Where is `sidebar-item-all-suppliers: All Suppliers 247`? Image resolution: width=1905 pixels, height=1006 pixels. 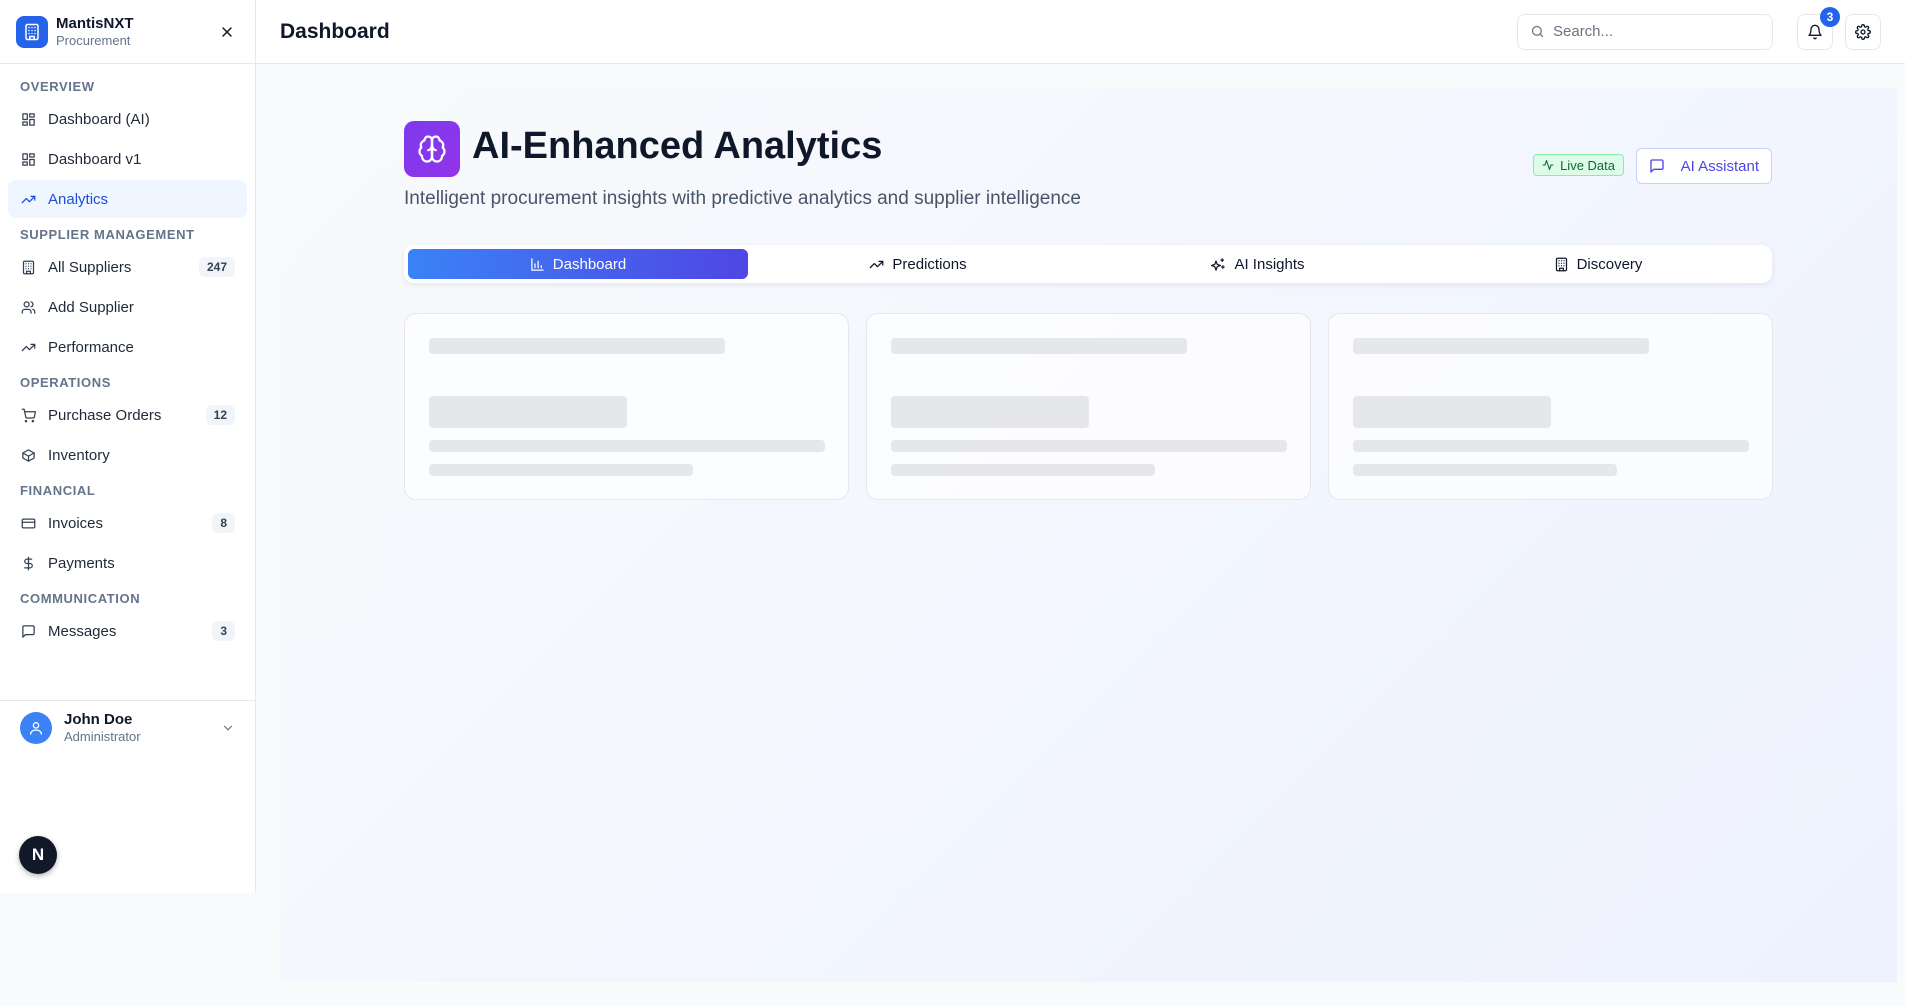 sidebar-item-all-suppliers: All Suppliers 247 is located at coordinates (127, 267).